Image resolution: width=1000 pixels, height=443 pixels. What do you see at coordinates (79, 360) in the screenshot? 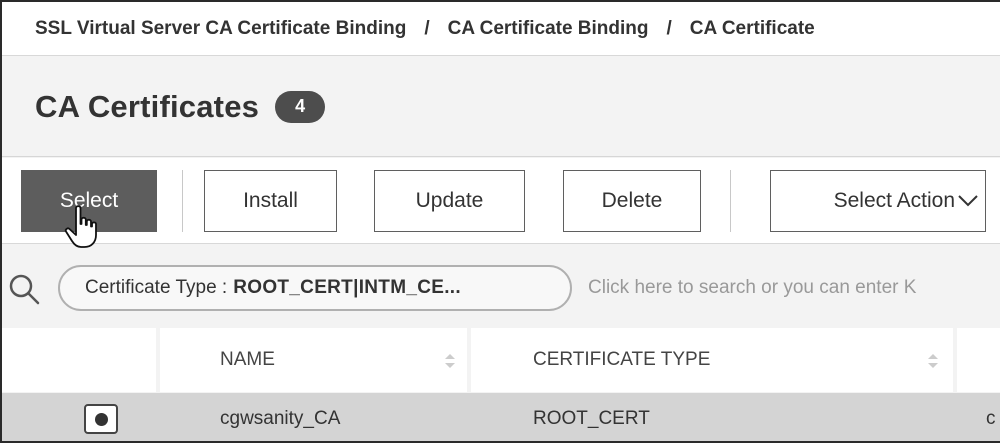
I see `column-header-select` at bounding box center [79, 360].